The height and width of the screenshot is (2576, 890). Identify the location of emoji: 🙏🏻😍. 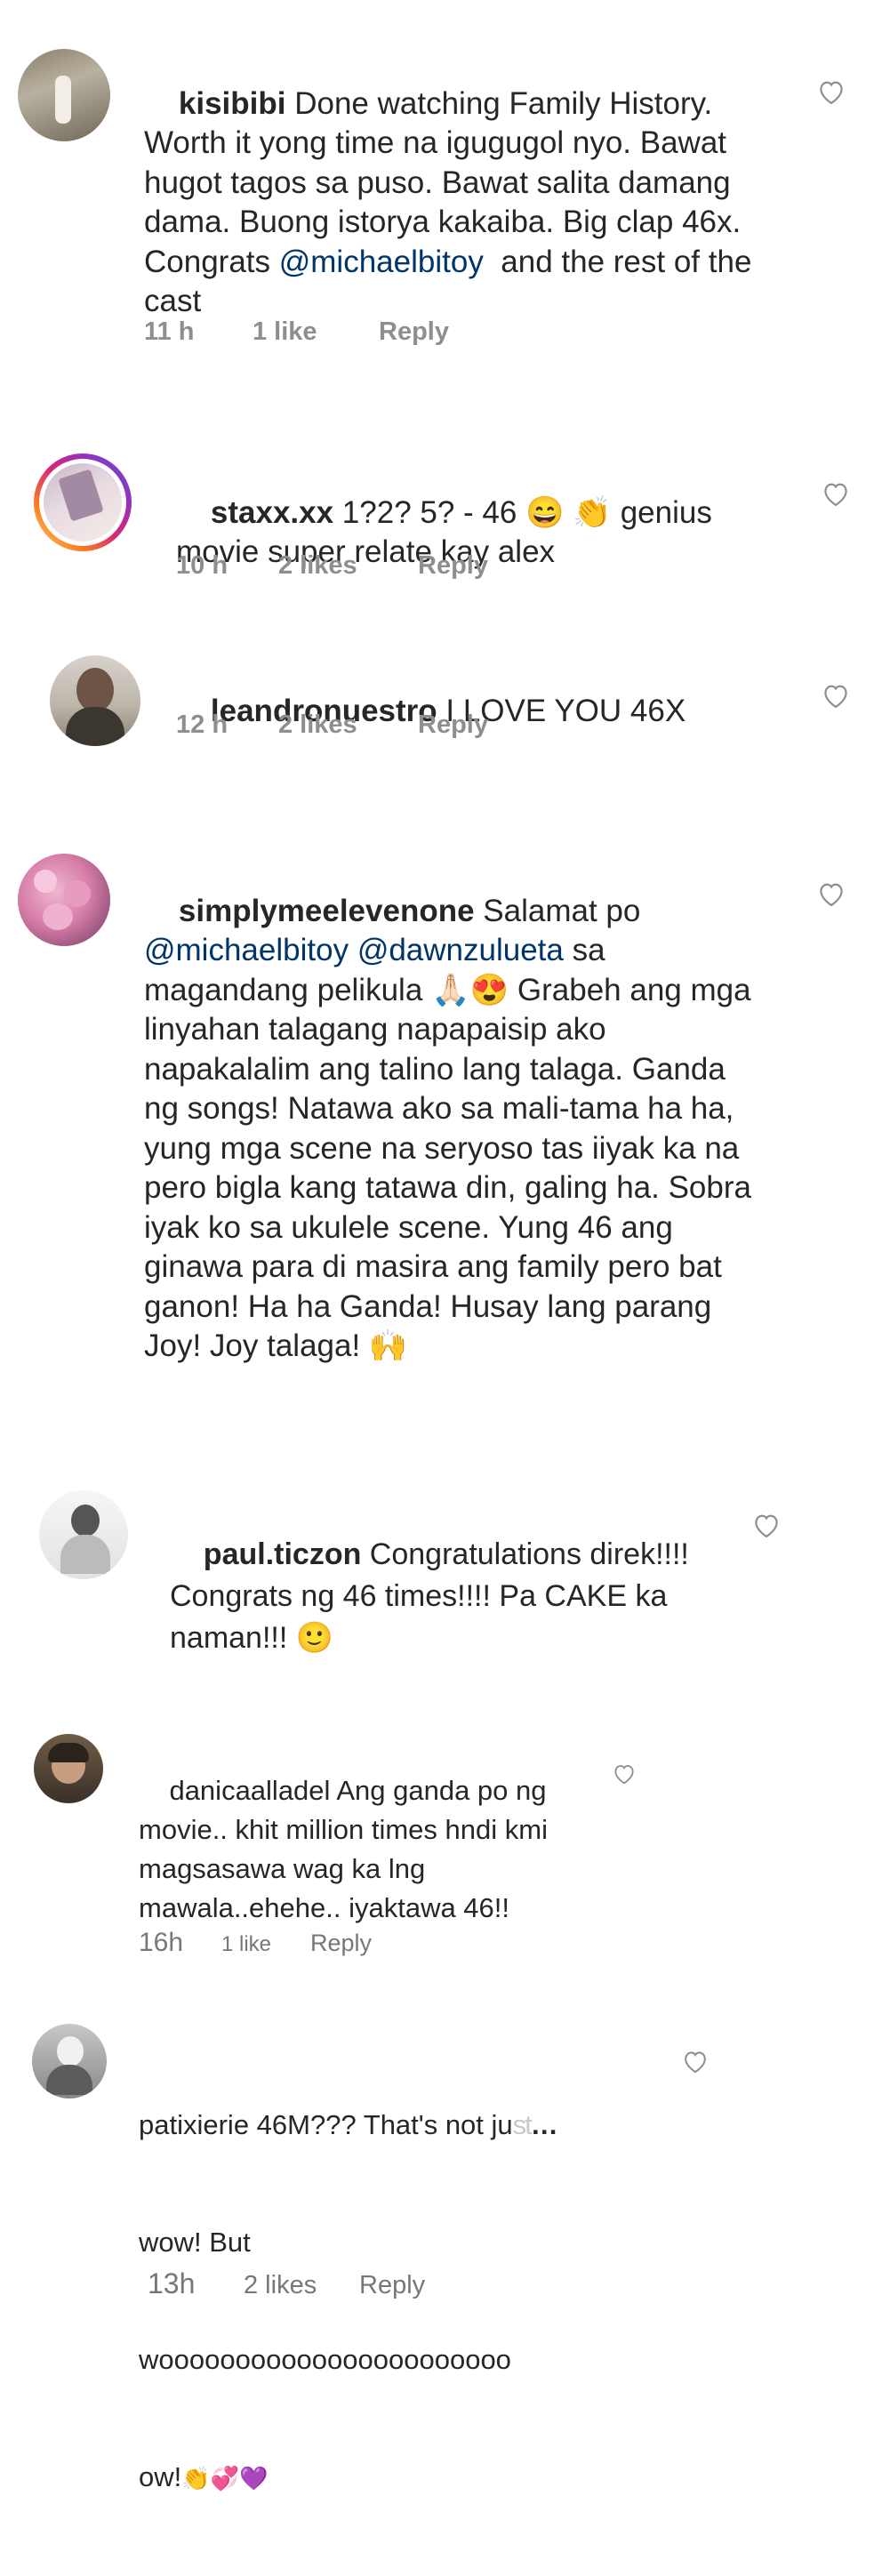
(470, 989).